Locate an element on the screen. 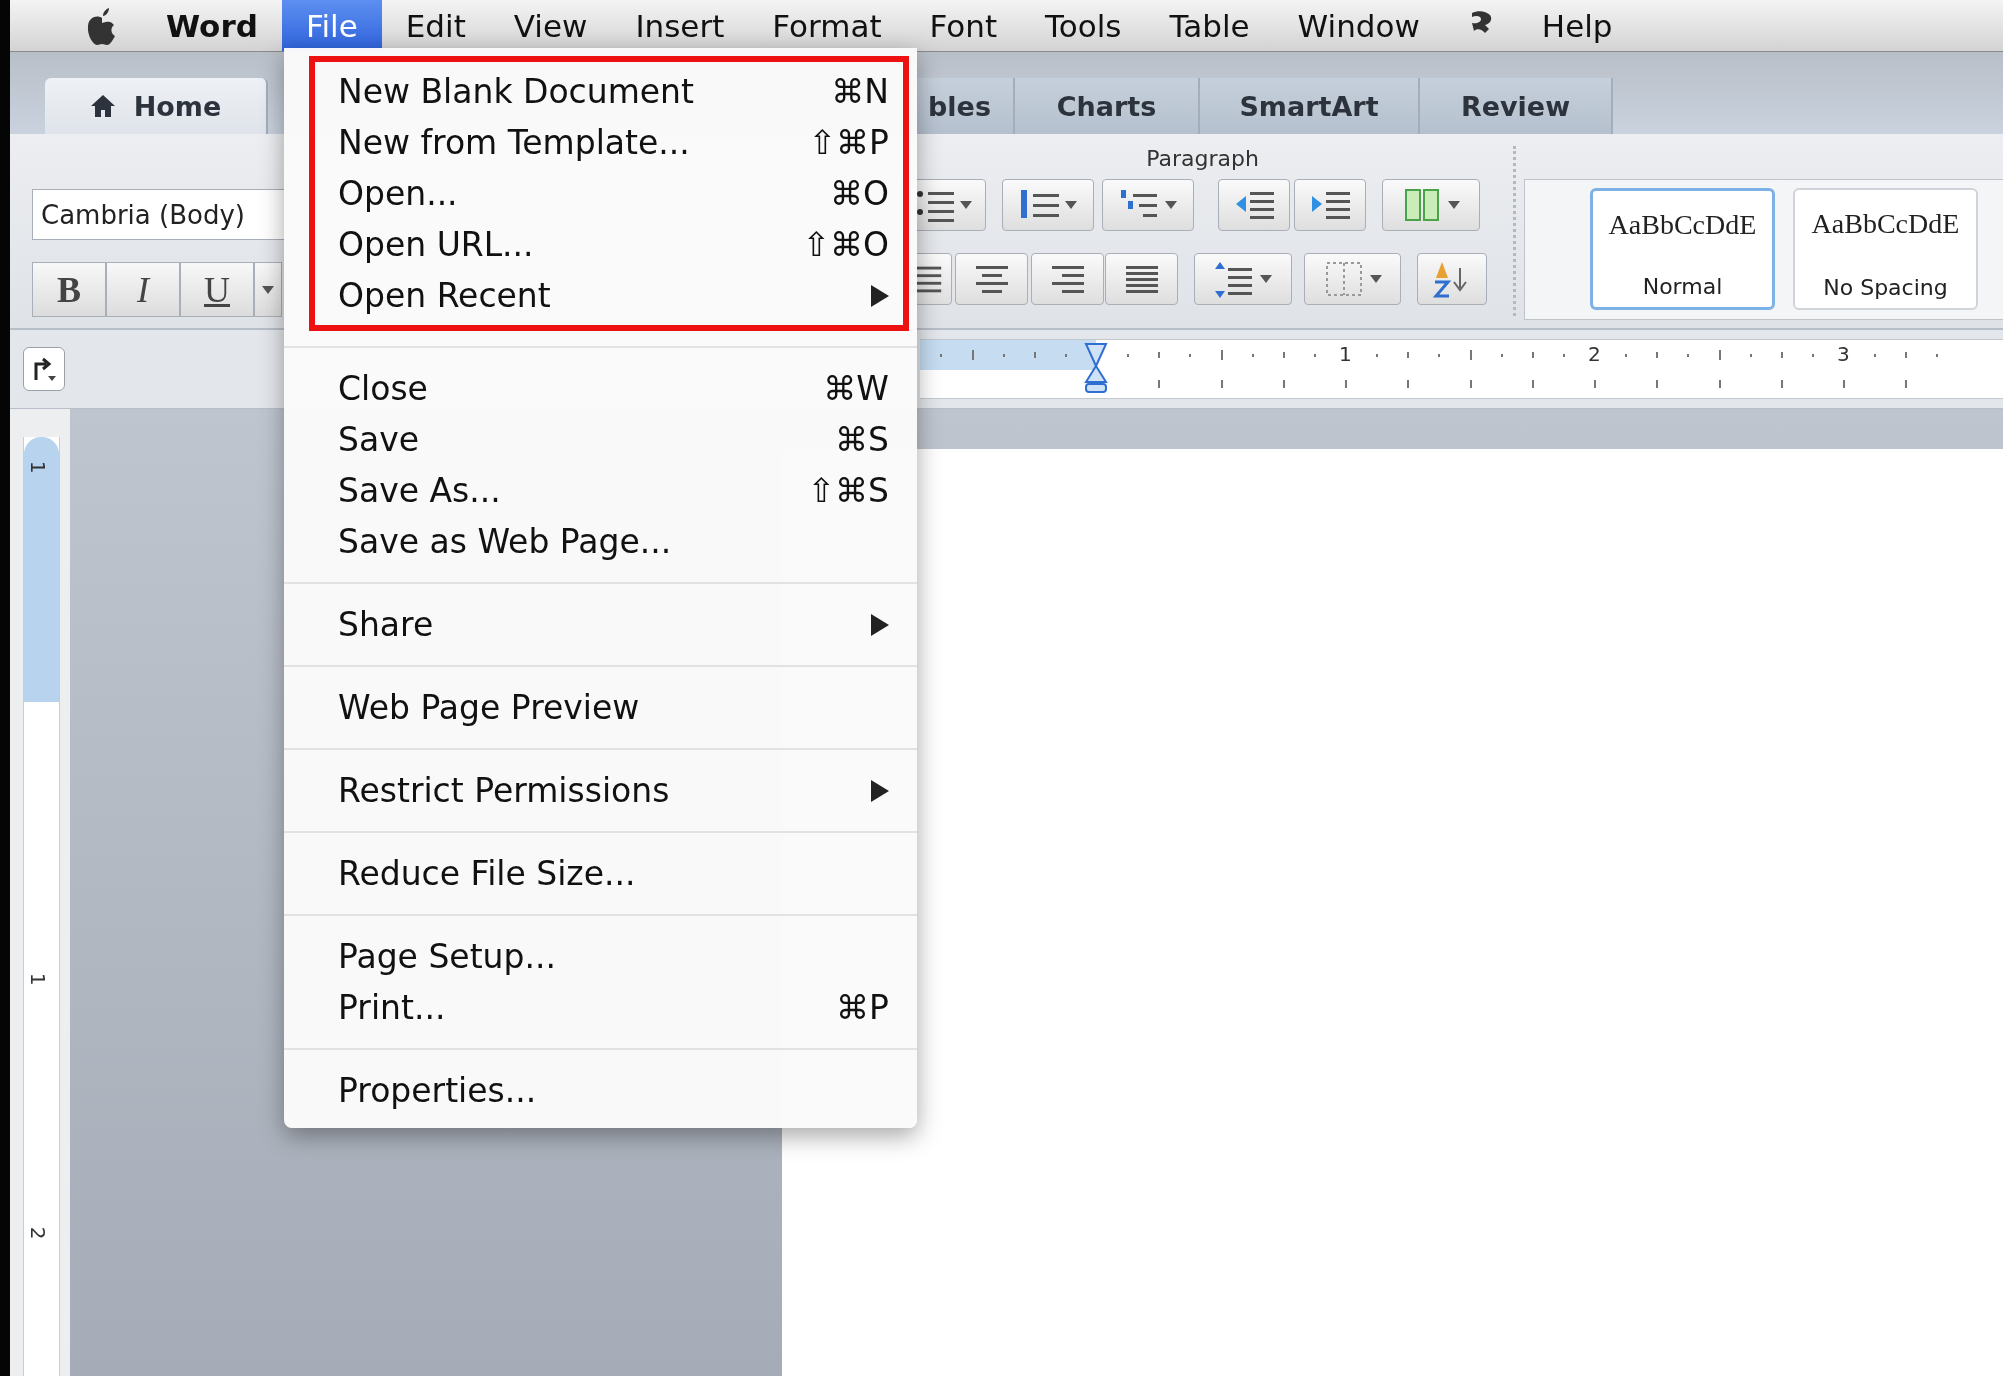 The height and width of the screenshot is (1376, 2003). shortcut-label: ⌘W is located at coordinates (856, 388).